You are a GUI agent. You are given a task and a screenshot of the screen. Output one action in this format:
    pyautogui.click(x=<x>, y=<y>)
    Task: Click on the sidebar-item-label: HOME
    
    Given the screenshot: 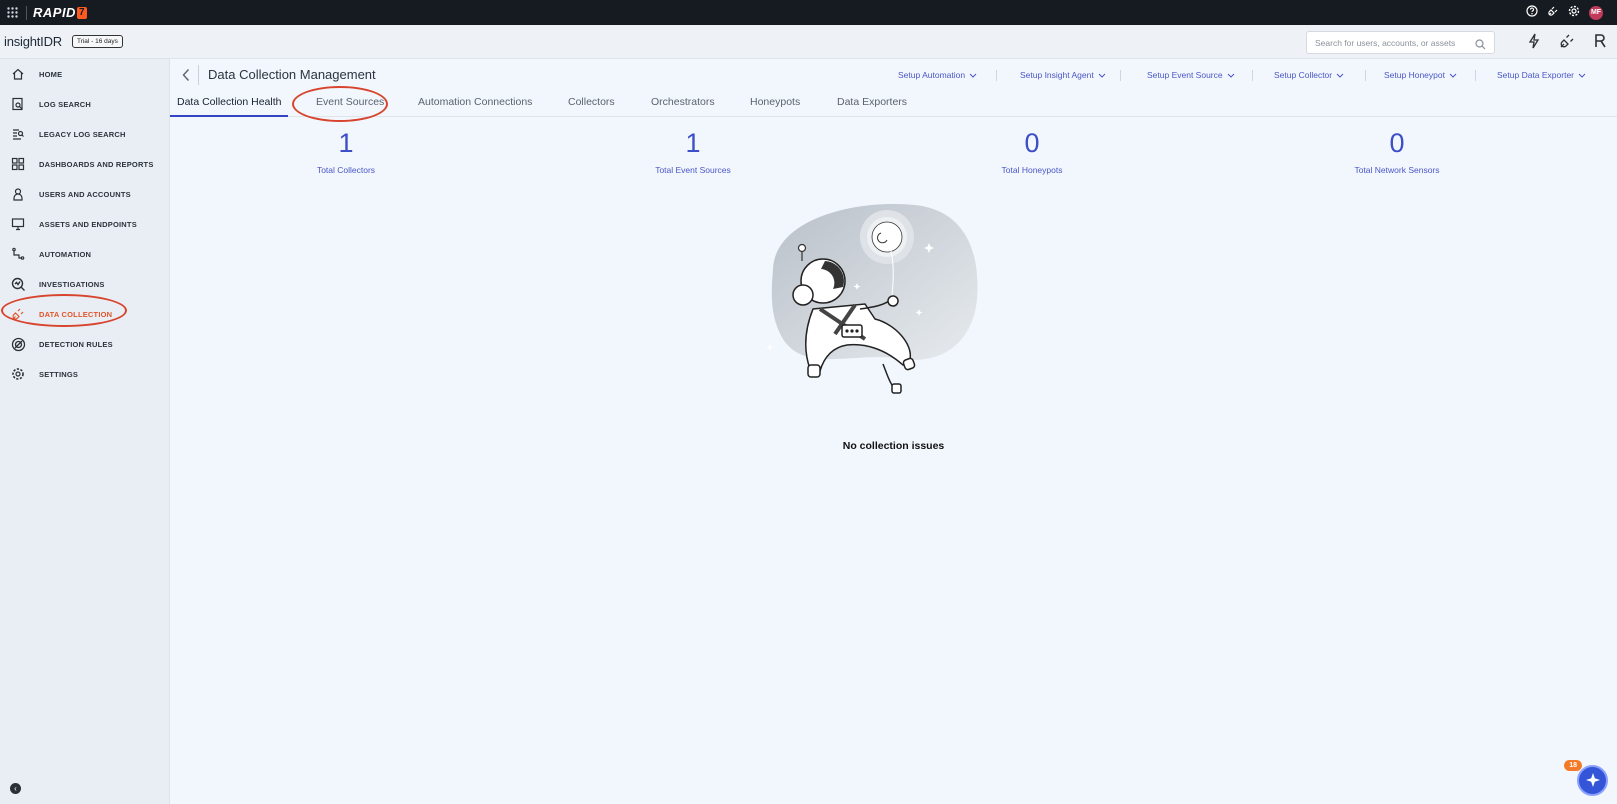 What is the action you would take?
    pyautogui.click(x=51, y=74)
    